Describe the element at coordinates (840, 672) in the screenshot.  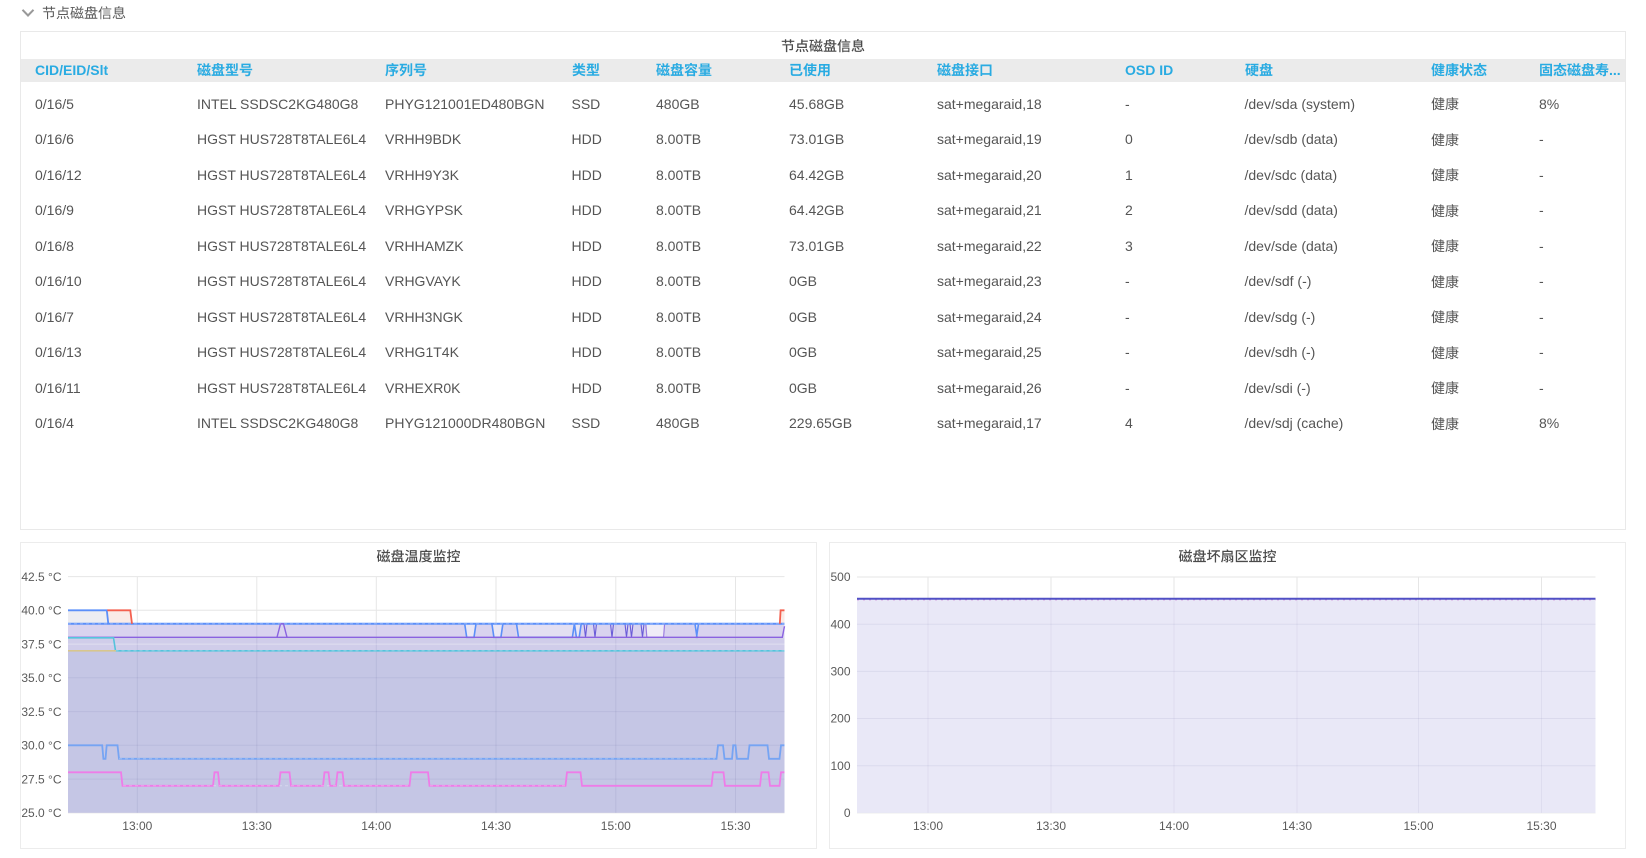
I see `svg-text: 300` at that location.